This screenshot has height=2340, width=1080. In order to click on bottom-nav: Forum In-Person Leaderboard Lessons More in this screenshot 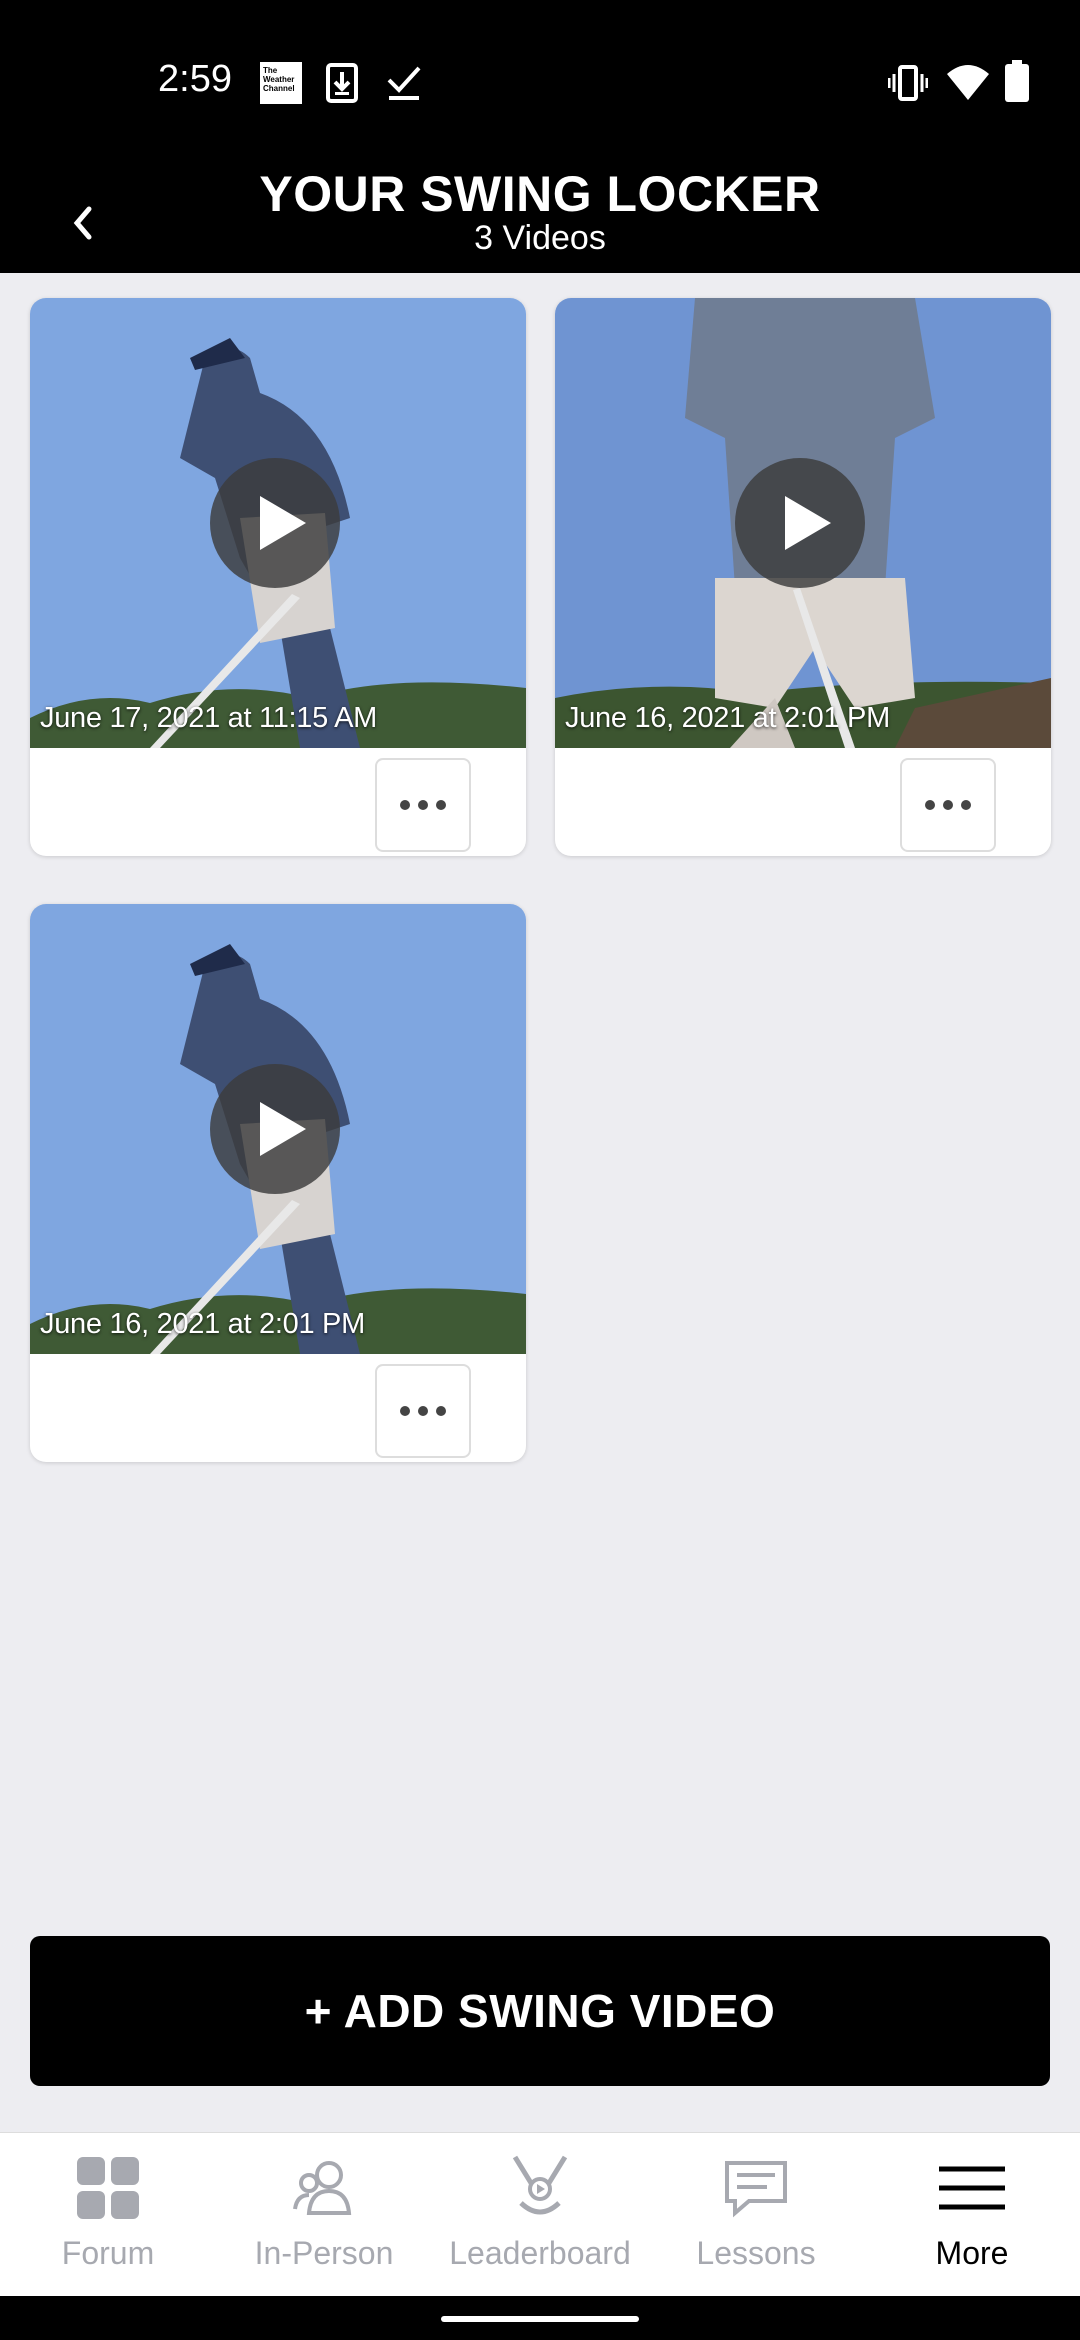, I will do `click(540, 2214)`.